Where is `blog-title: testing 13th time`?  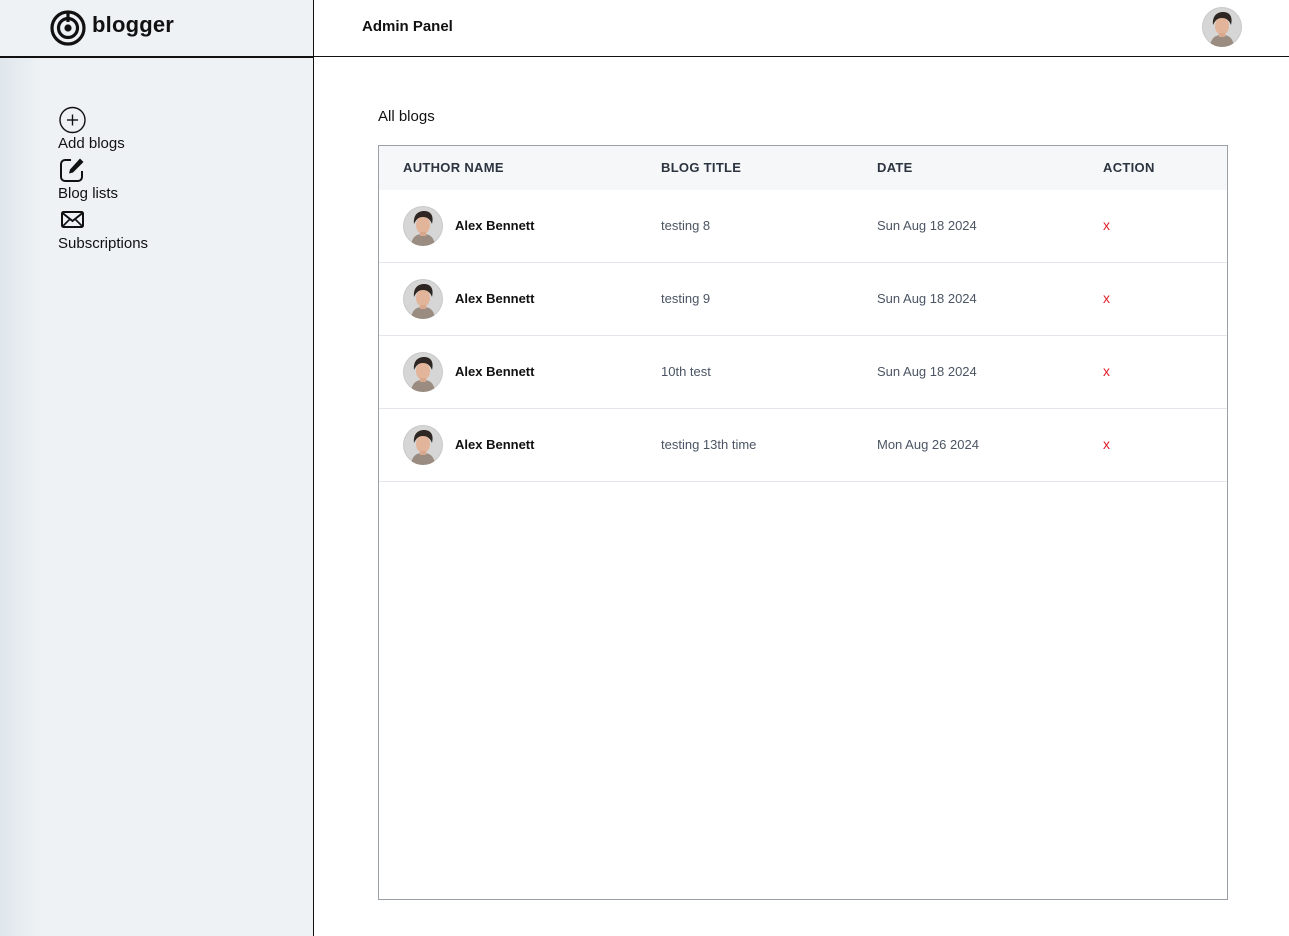 blog-title: testing 13th time is located at coordinates (709, 444).